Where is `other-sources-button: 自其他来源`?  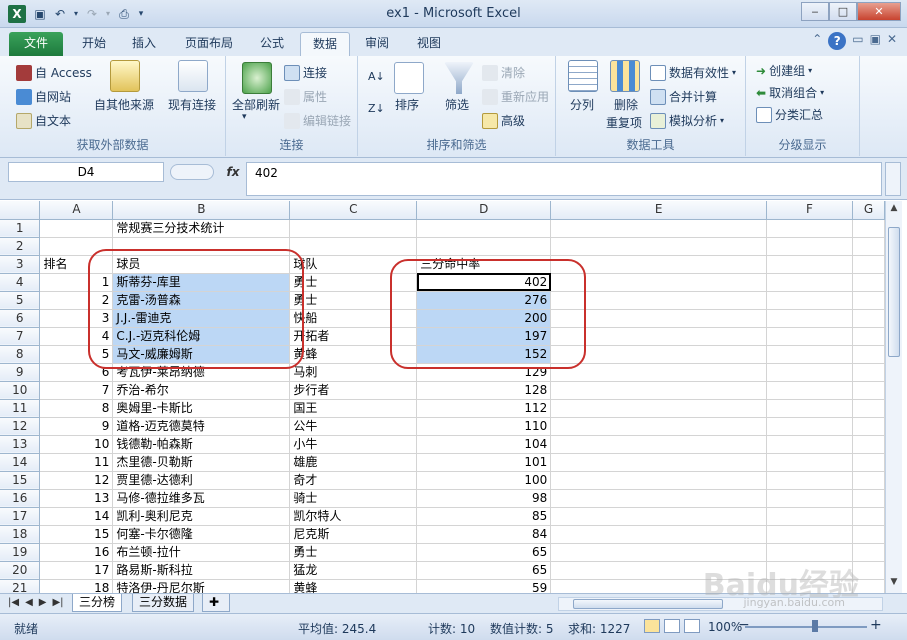 other-sources-button: 自其他来源 is located at coordinates (124, 104).